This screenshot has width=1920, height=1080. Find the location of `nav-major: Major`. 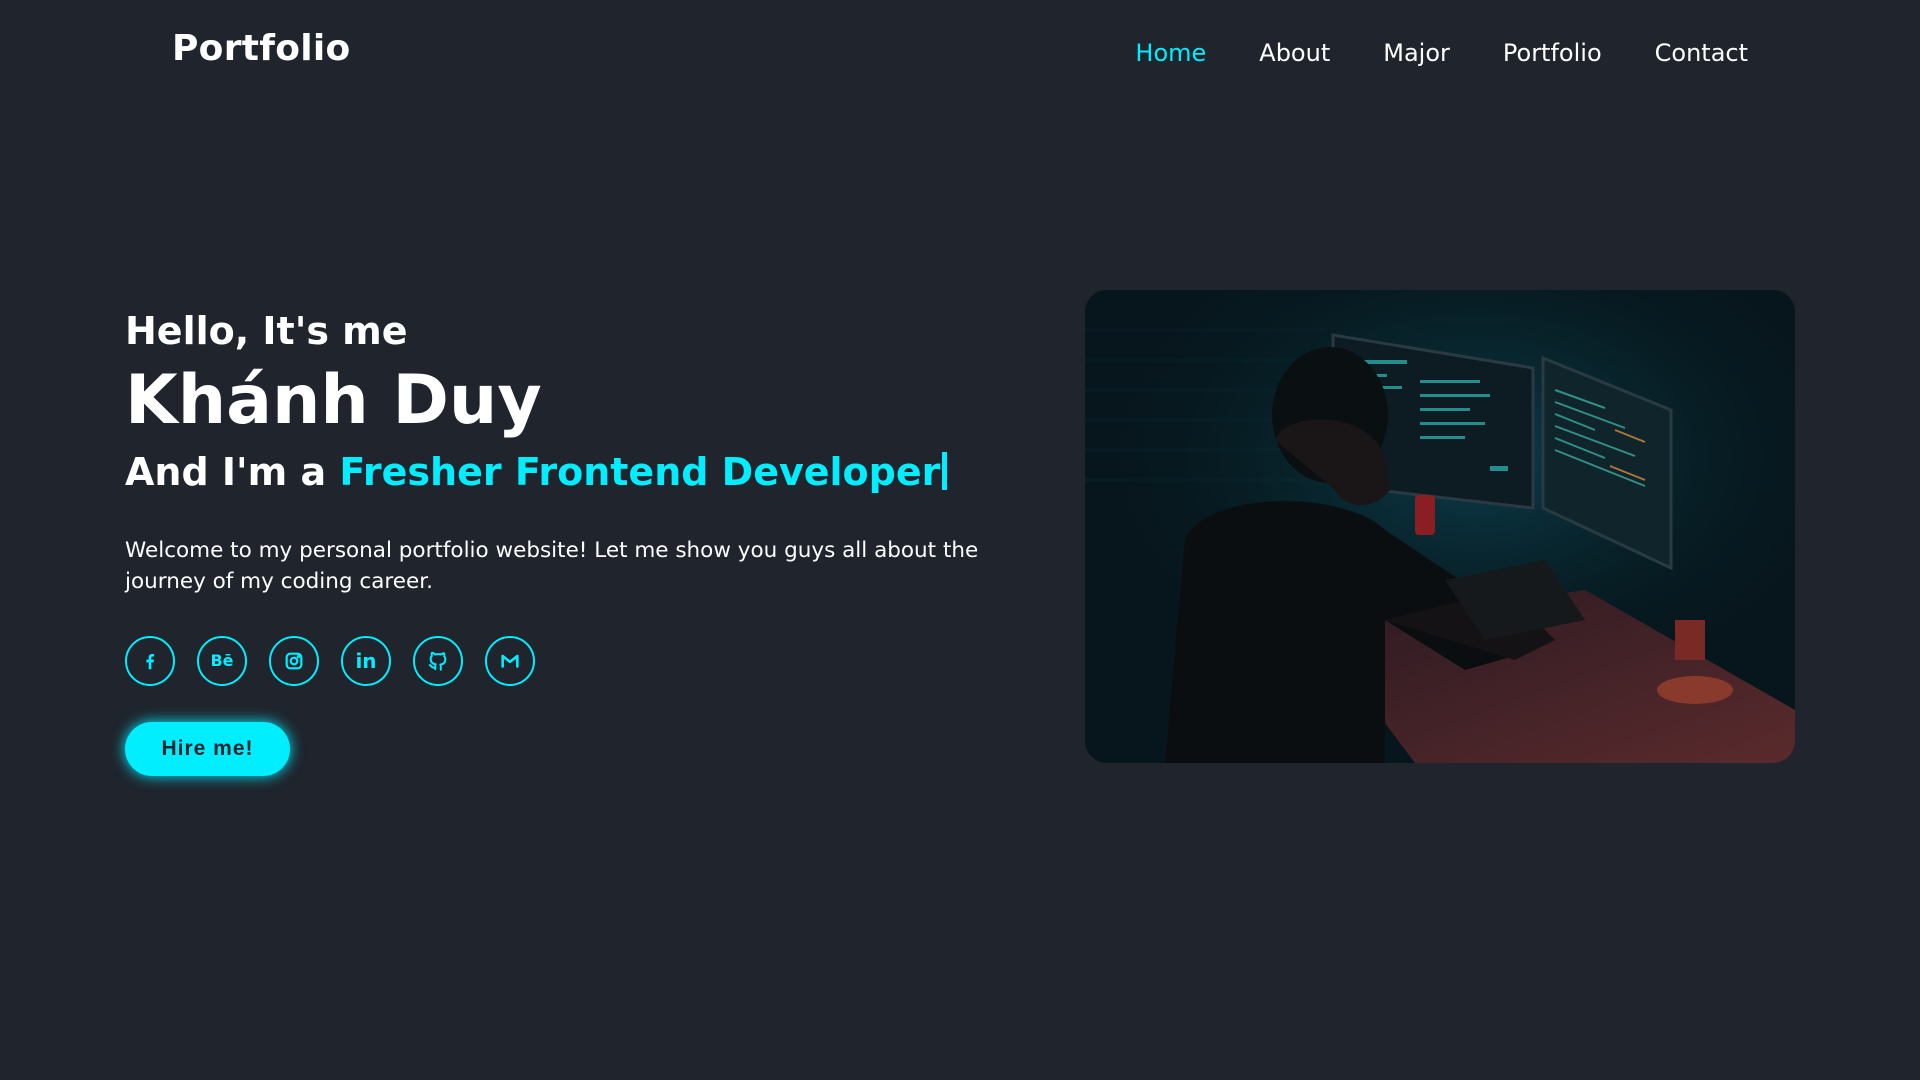

nav-major: Major is located at coordinates (1416, 53).